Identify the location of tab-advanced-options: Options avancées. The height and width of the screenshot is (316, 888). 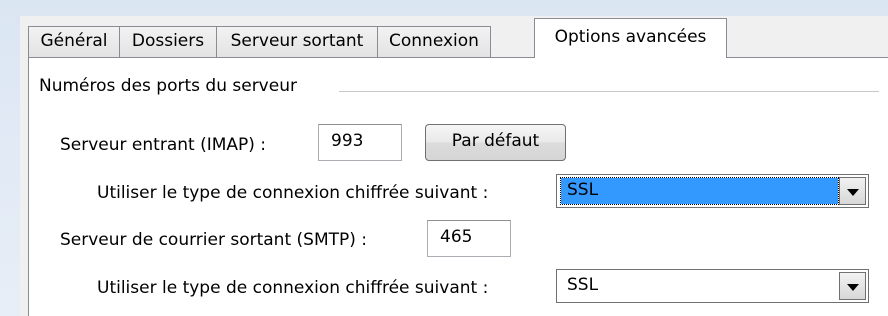
(630, 38).